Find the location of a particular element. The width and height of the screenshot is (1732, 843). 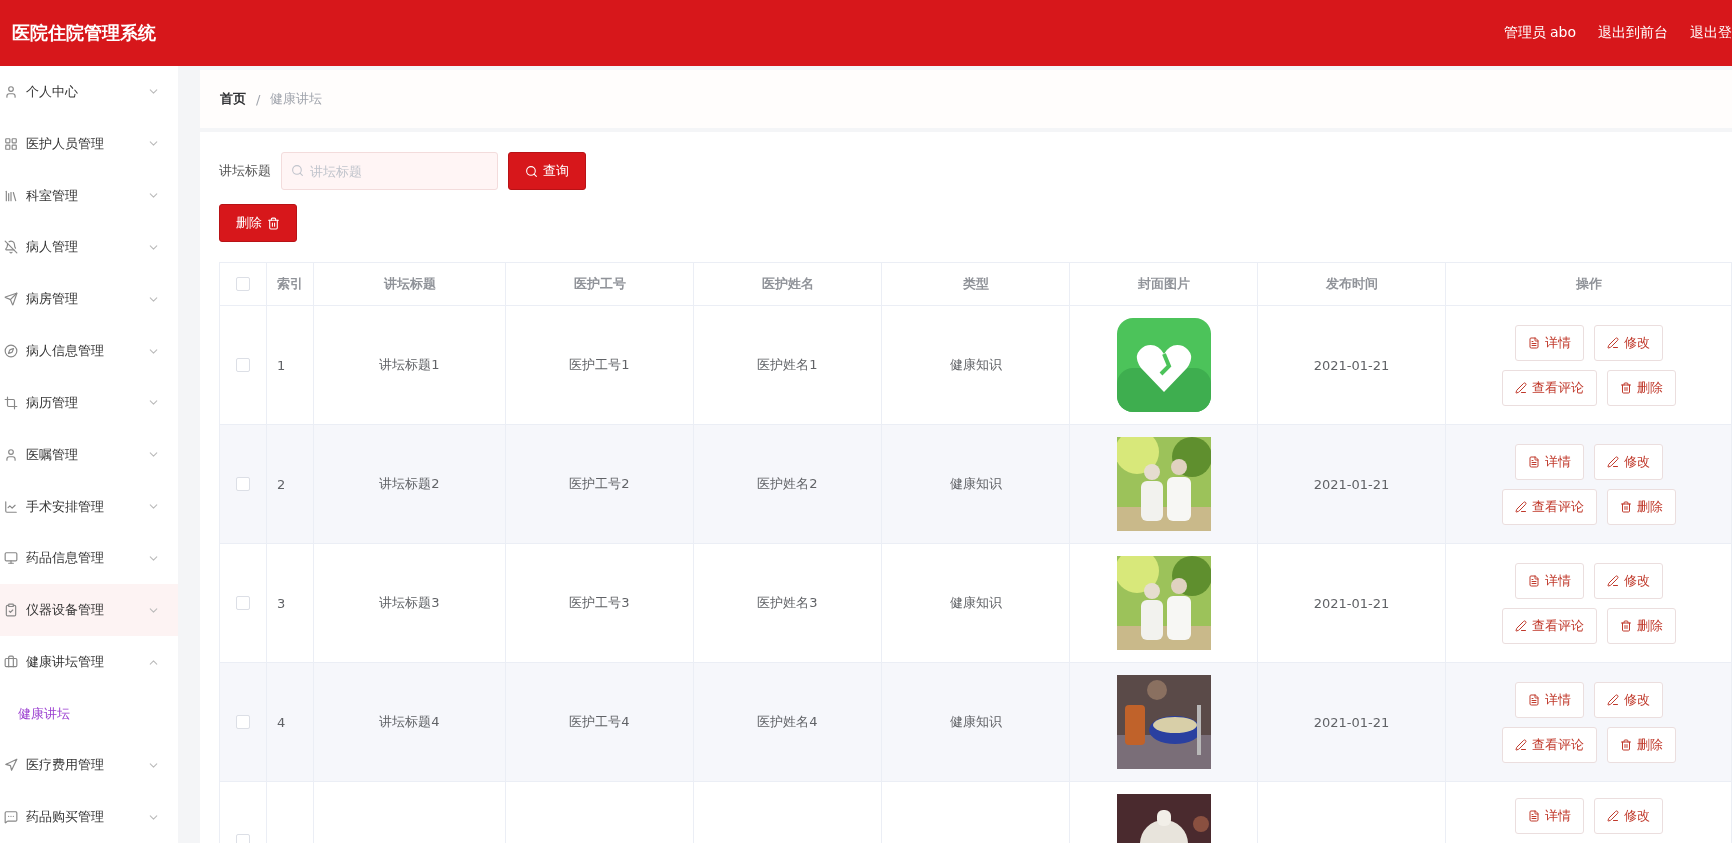

navigation-icon is located at coordinates (11, 765).